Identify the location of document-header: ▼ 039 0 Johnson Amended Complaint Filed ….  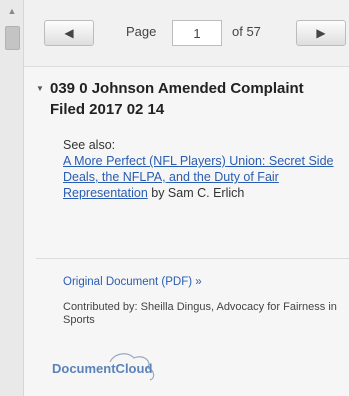
(176, 99).